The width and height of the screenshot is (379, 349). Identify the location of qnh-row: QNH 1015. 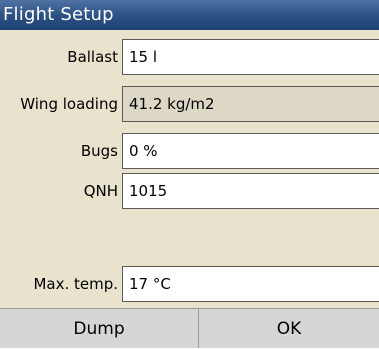
(189, 191).